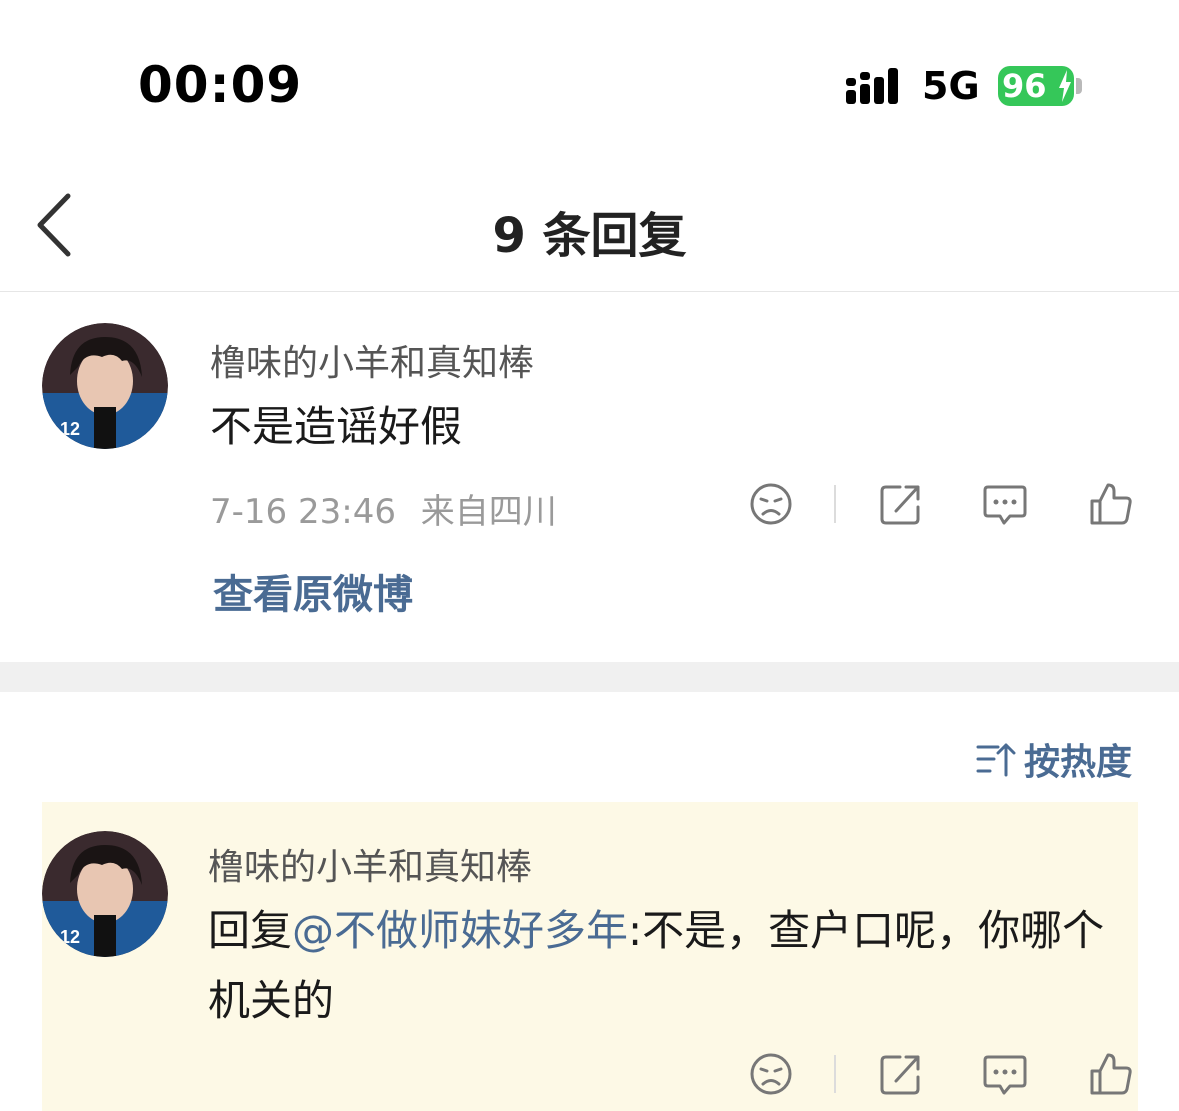 The width and height of the screenshot is (1179, 1111). Describe the element at coordinates (336, 426) in the screenshot. I see `comment-text: 不是造谣好假` at that location.